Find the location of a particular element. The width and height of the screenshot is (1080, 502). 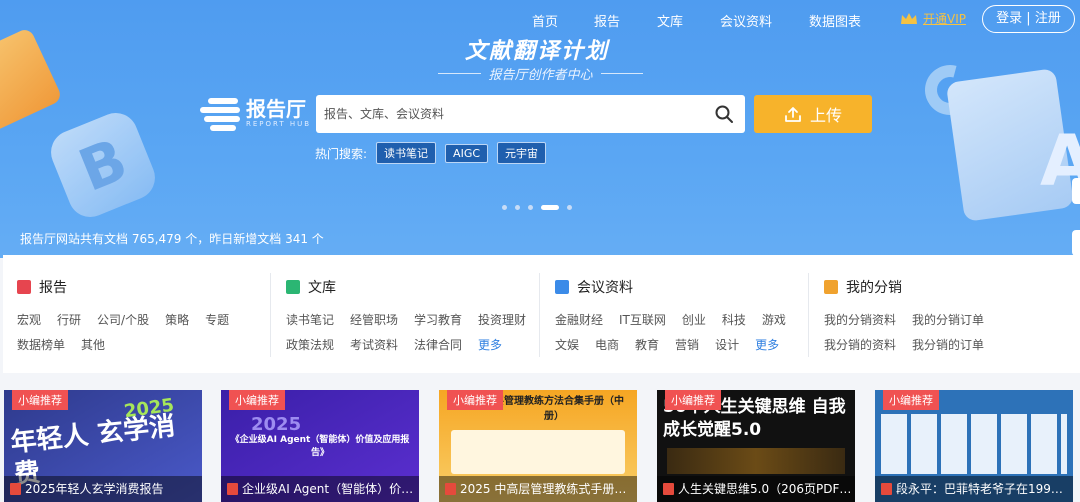

category-link: 我分销的订单 is located at coordinates (948, 345).